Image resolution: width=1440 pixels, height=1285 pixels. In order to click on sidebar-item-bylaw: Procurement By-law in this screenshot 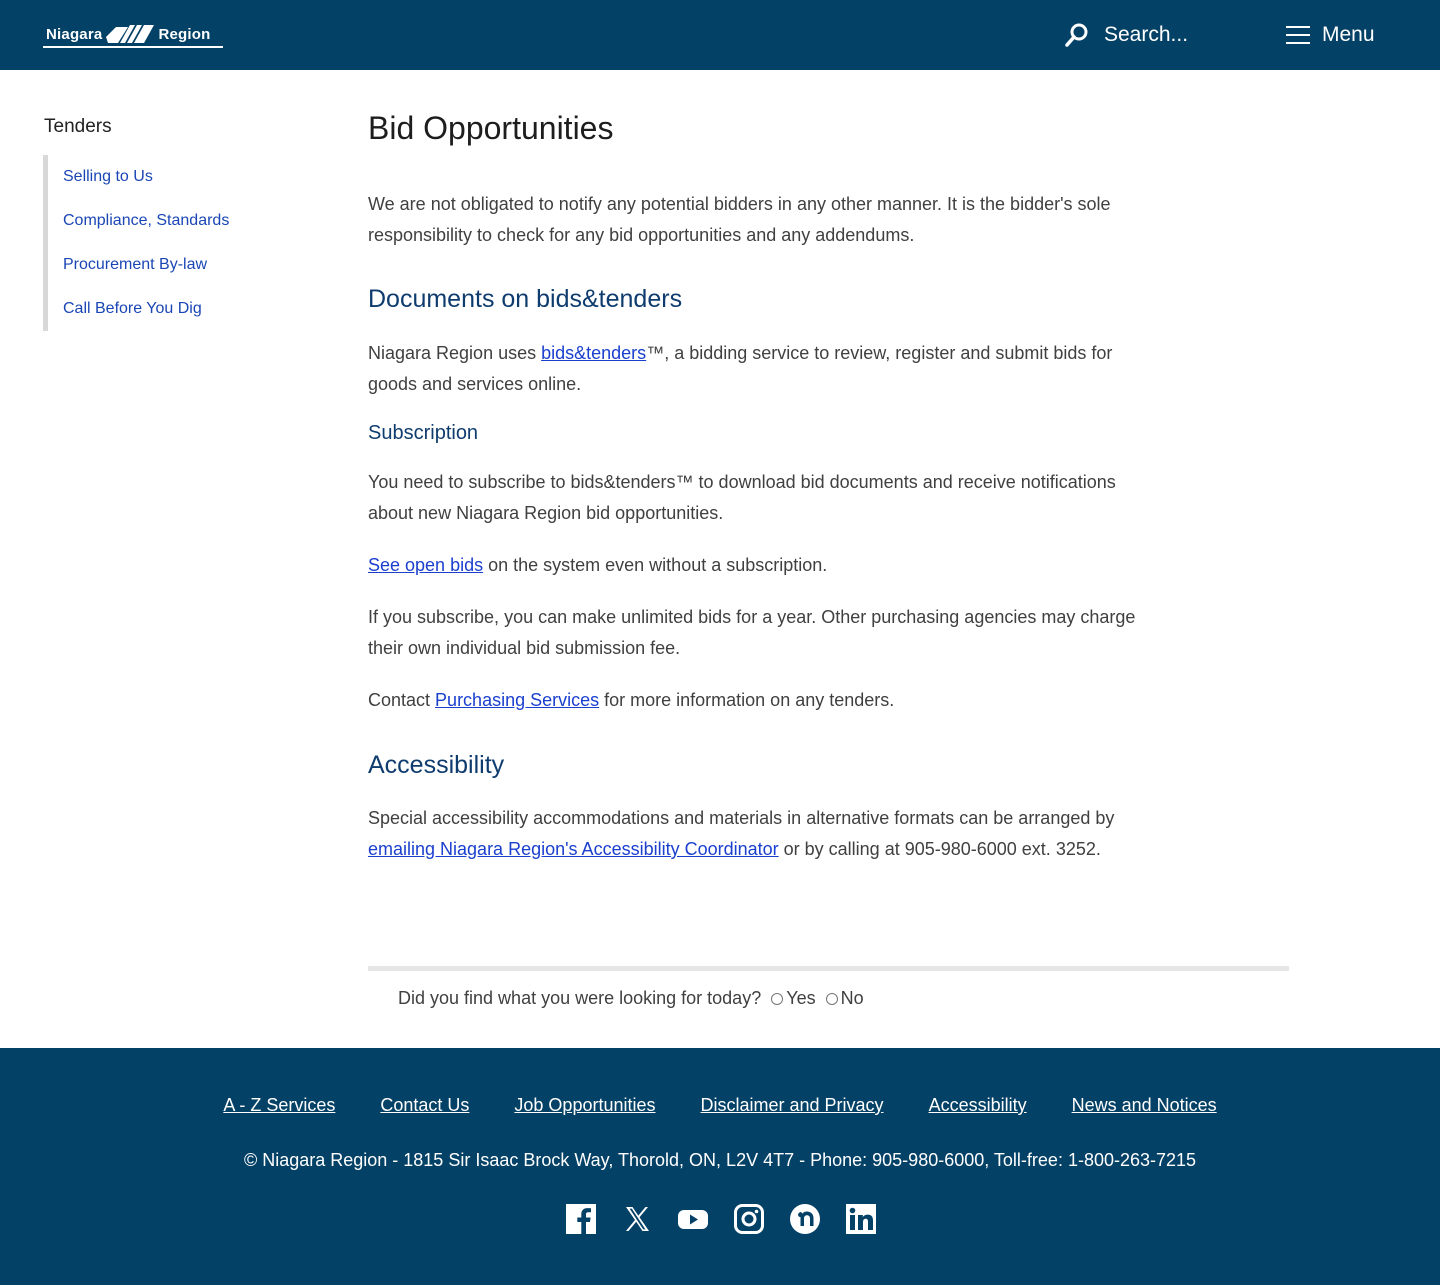, I will do `click(178, 265)`.